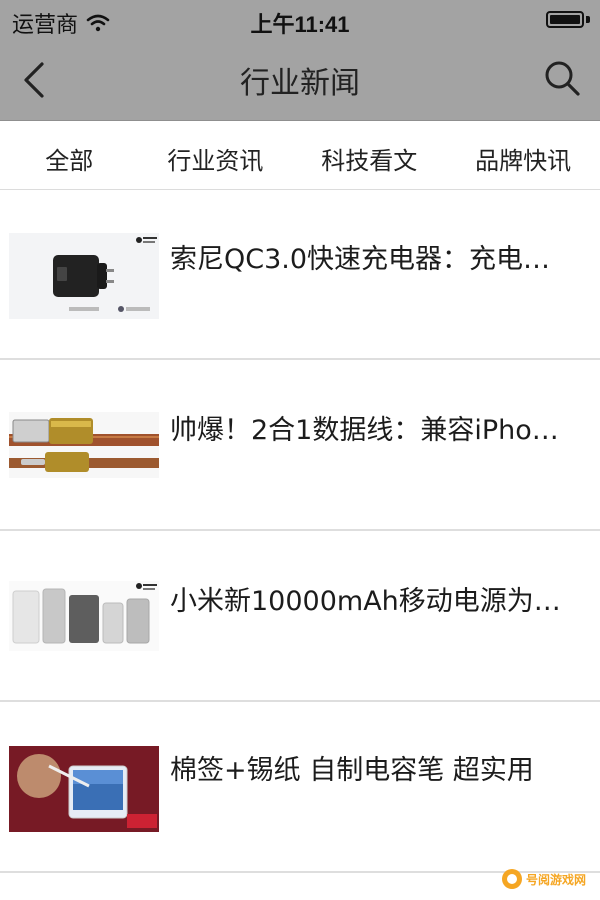 The width and height of the screenshot is (600, 900). I want to click on battery-icon, so click(565, 19).